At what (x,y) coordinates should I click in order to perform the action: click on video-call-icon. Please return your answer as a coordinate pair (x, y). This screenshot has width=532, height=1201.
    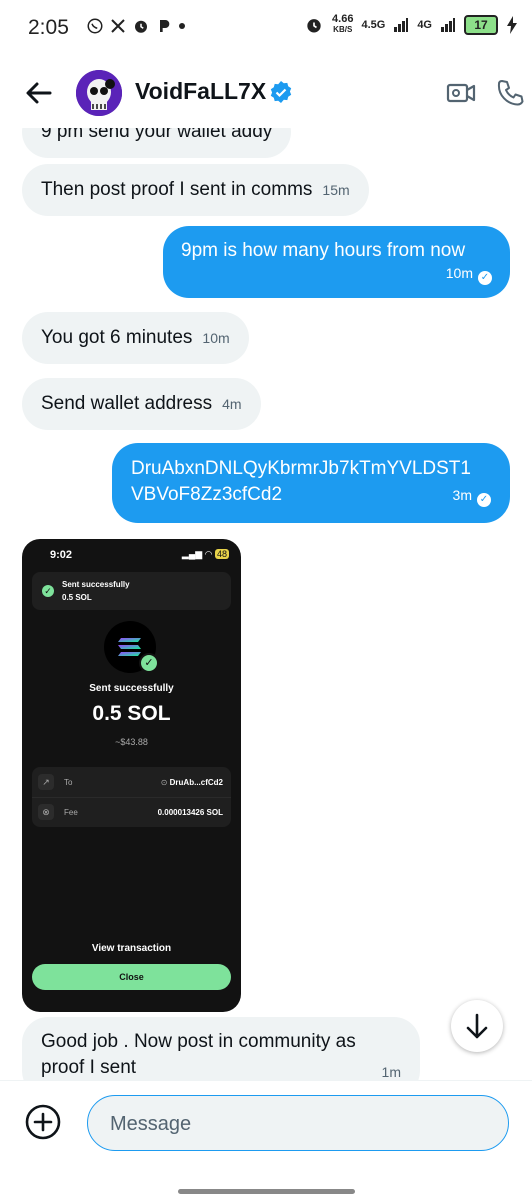
    Looking at the image, I should click on (461, 93).